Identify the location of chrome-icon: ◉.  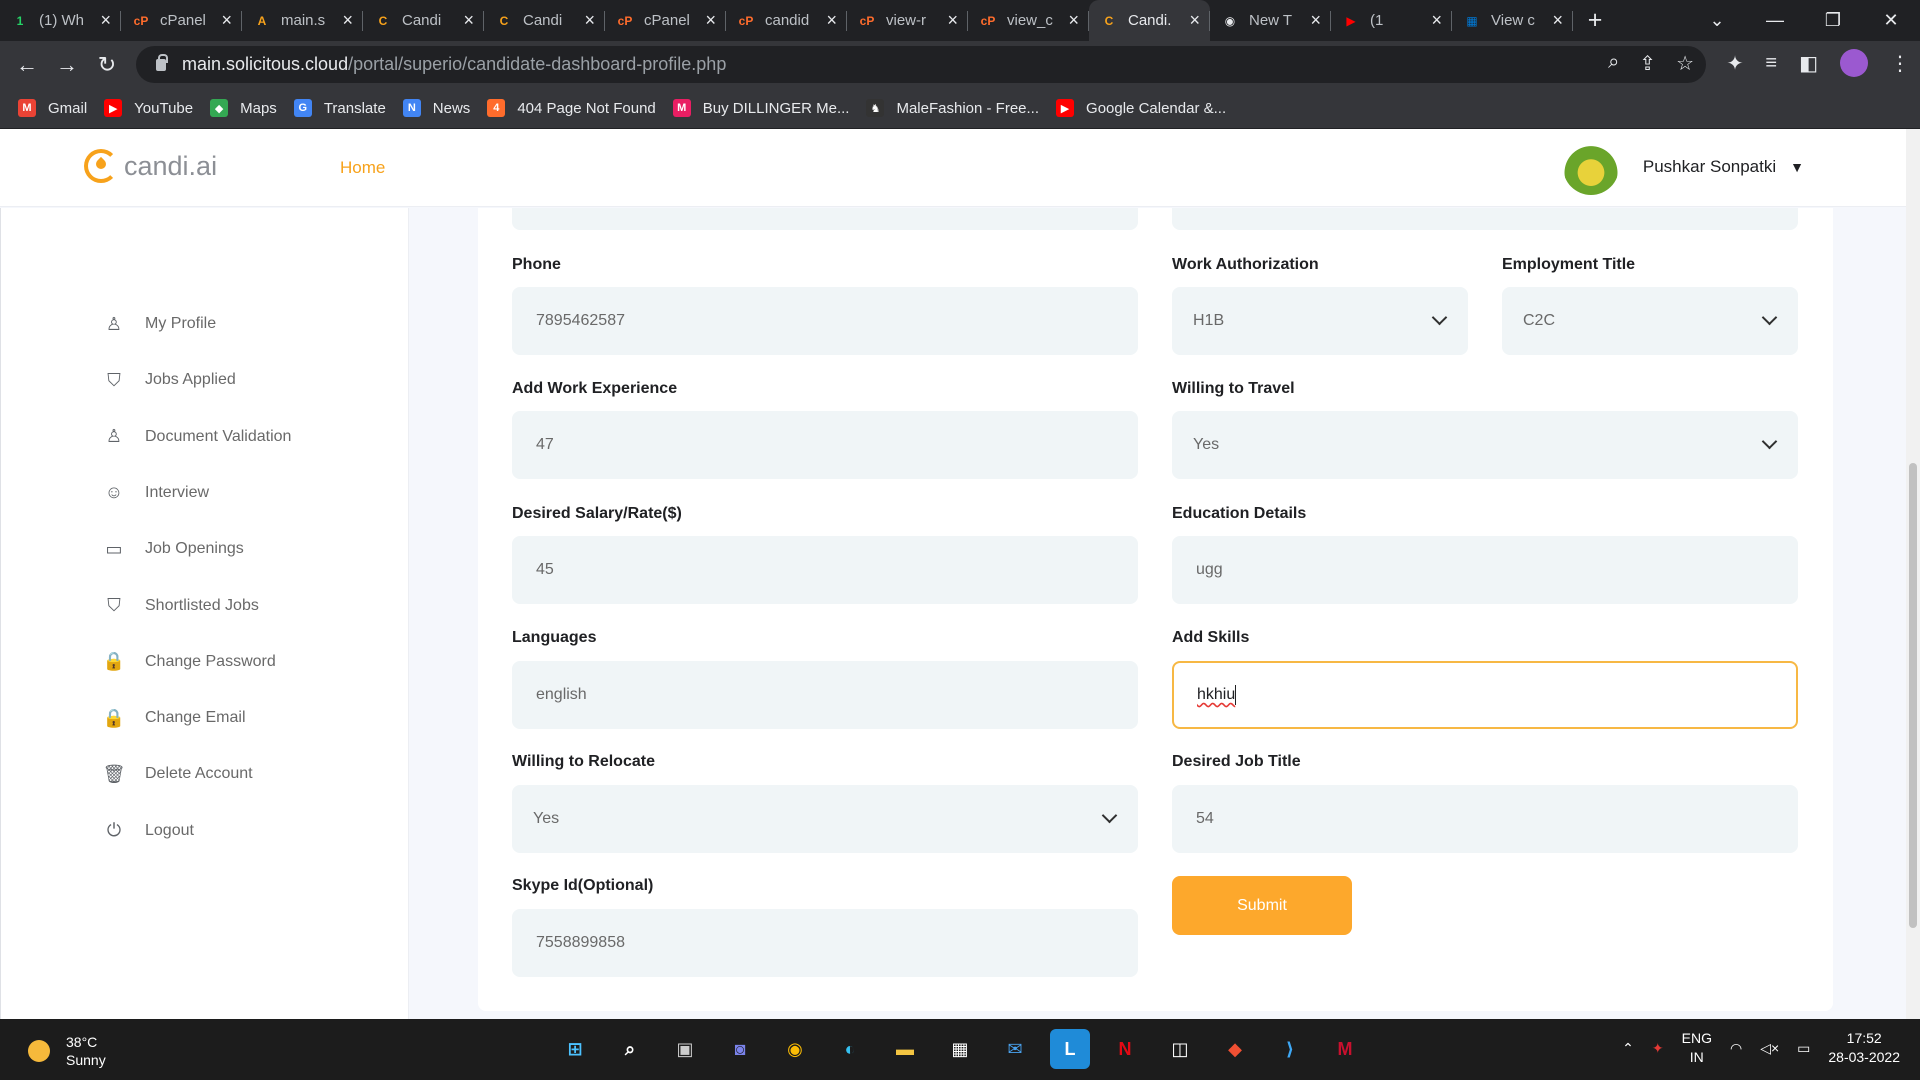
(795, 1049).